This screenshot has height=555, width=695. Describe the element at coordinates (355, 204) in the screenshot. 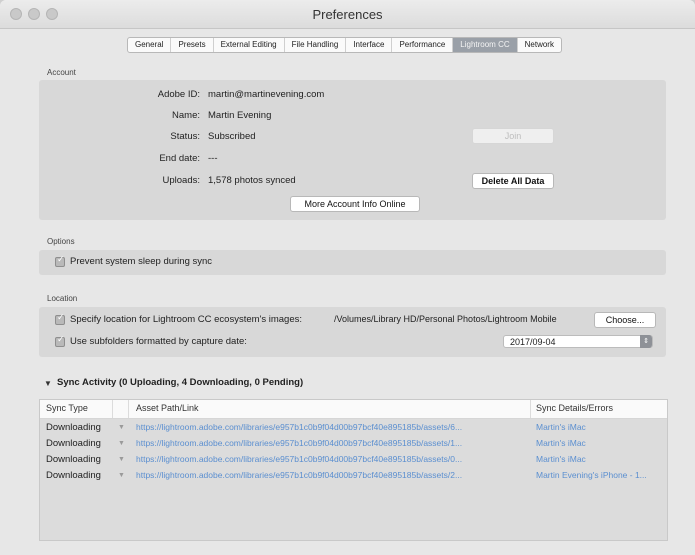

I see `more-account-info-button: More Account Info Online` at that location.